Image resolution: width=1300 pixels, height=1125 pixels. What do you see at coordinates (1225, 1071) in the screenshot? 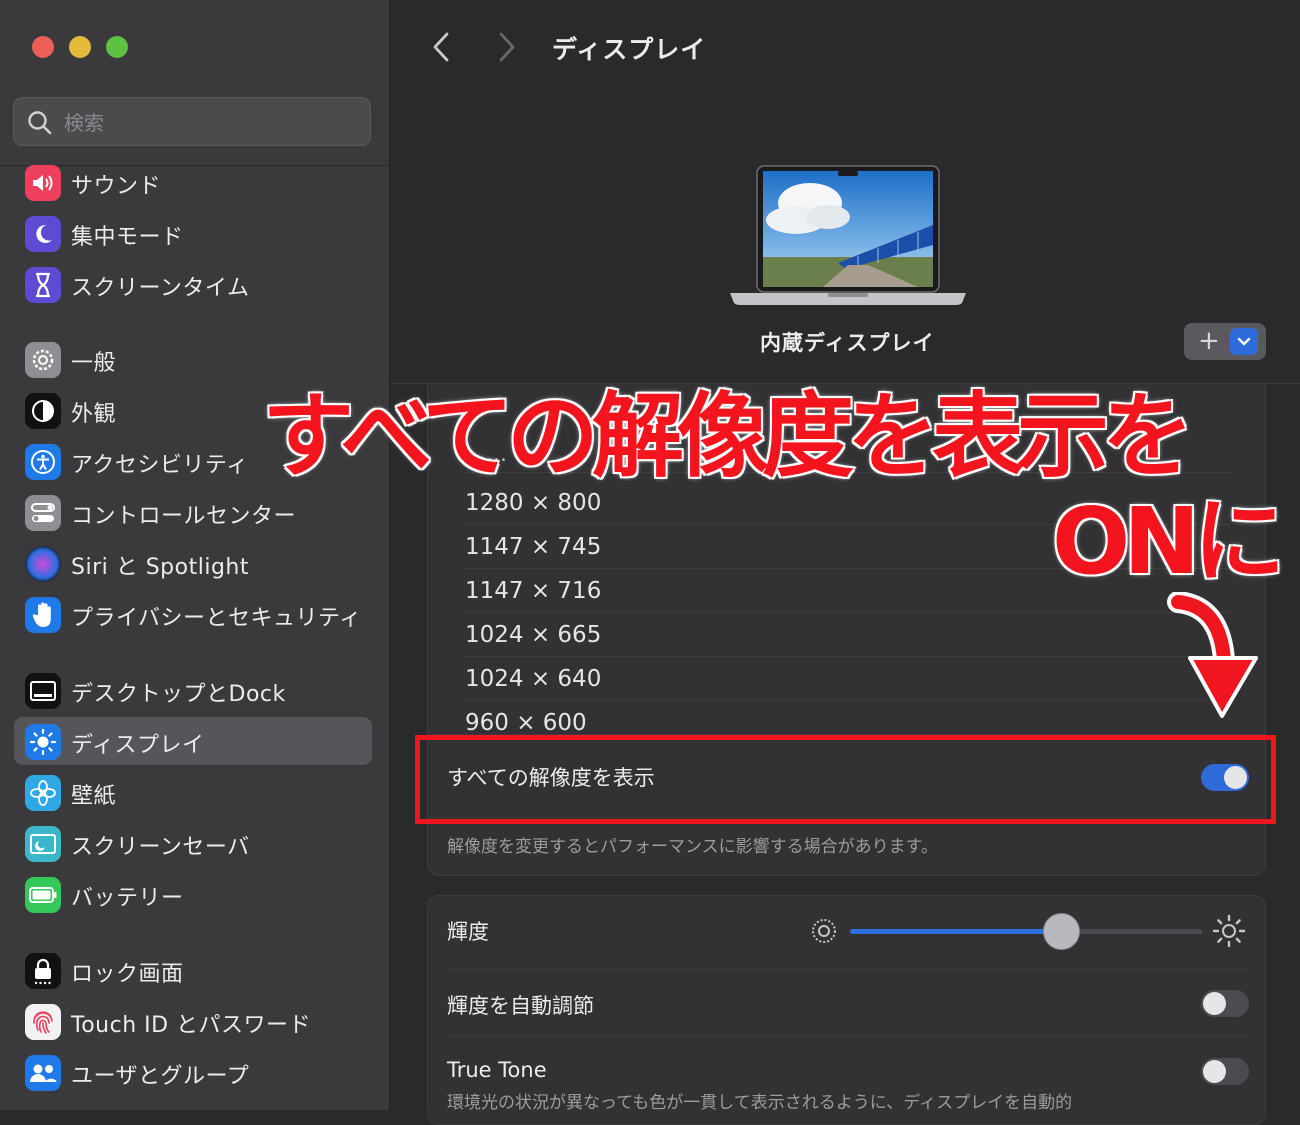
I see `true-tone-toggle` at bounding box center [1225, 1071].